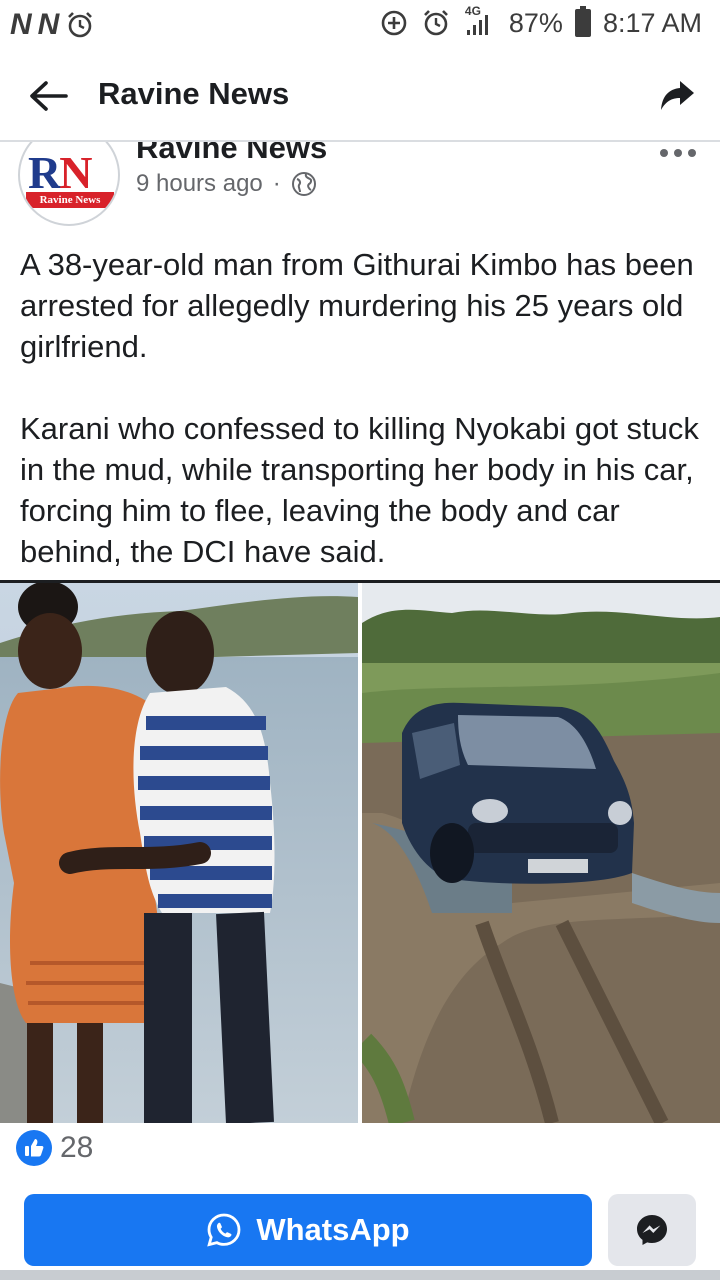 This screenshot has width=720, height=1280. I want to click on battery-percentage: 87%, so click(535, 22).